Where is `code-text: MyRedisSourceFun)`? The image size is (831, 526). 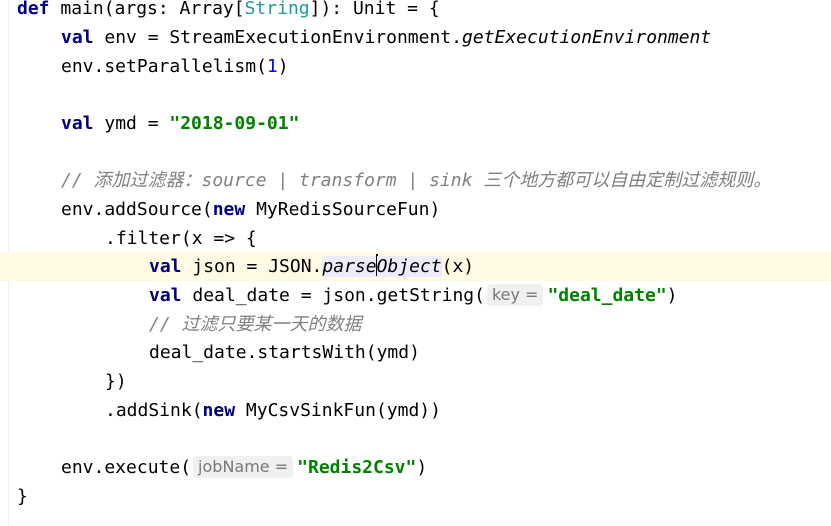 code-text: MyRedisSourceFun) is located at coordinates (343, 209).